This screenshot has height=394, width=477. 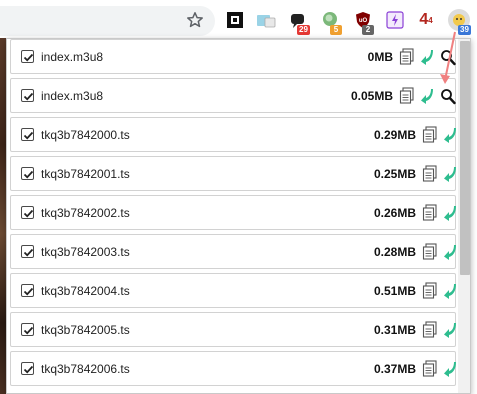 I want to click on file-row: tkq3b7842002.ts 0.26MB, so click(x=233, y=212).